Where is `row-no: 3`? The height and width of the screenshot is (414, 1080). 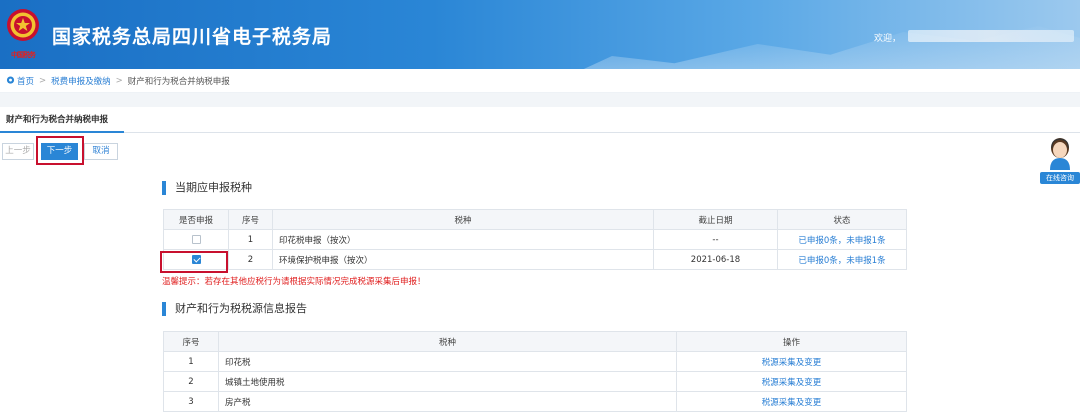
row-no: 3 is located at coordinates (191, 401).